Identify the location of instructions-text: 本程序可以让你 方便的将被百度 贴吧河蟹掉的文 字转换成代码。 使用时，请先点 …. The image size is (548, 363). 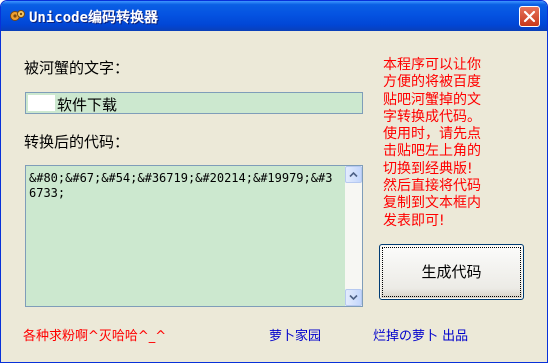
(459, 143).